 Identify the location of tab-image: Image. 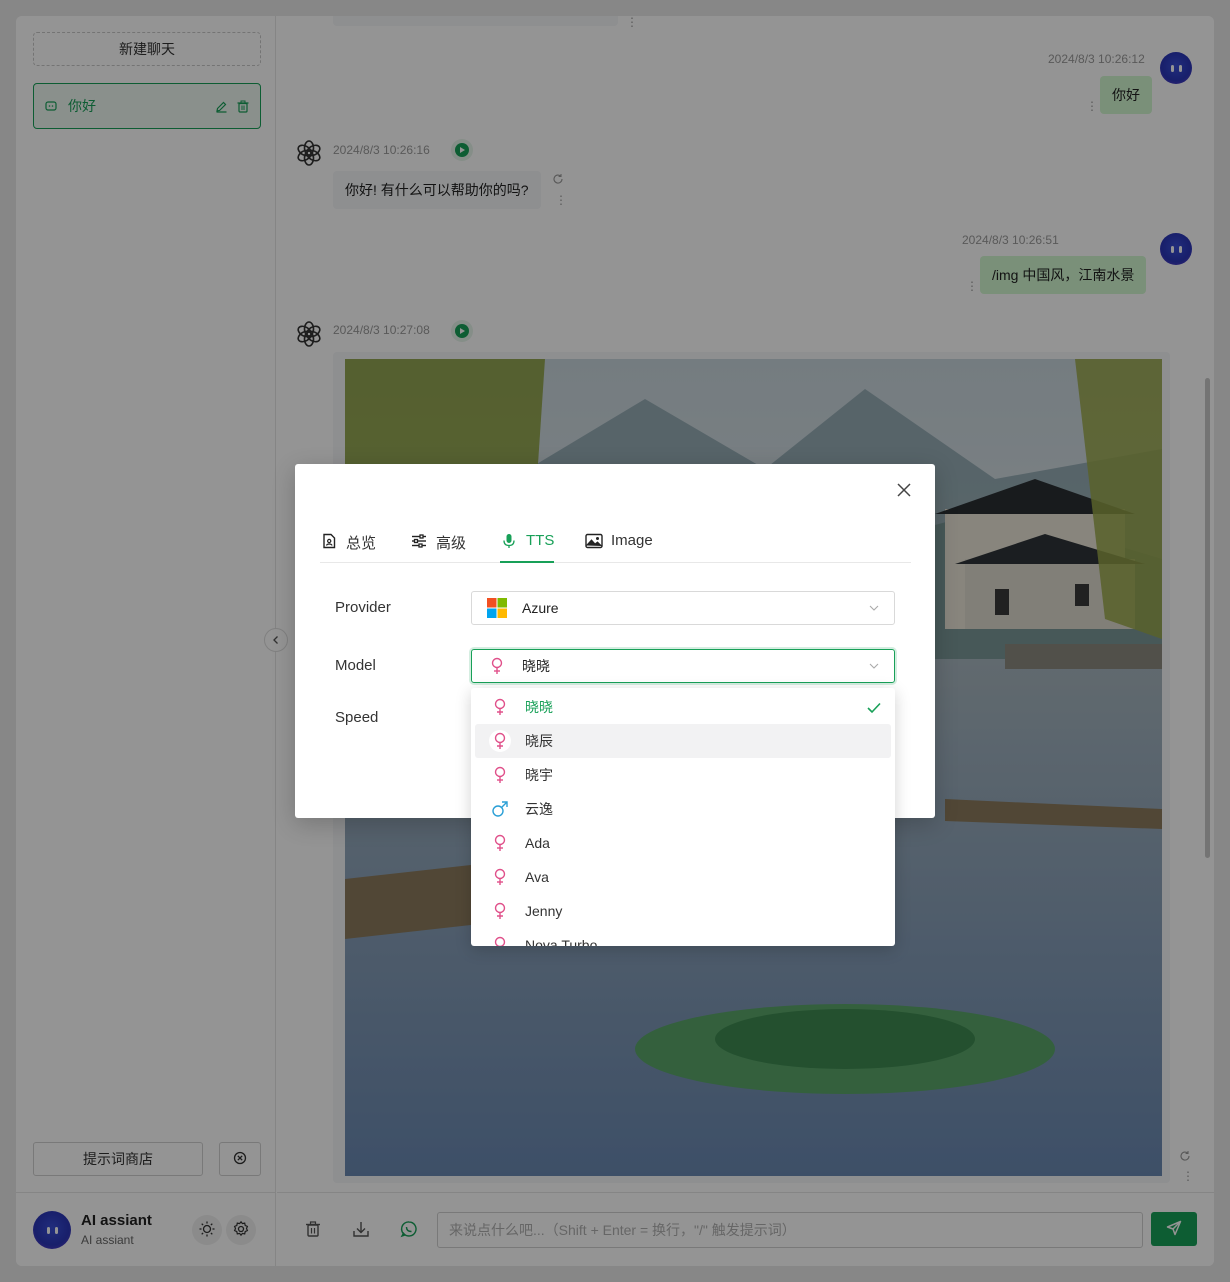
(619, 543).